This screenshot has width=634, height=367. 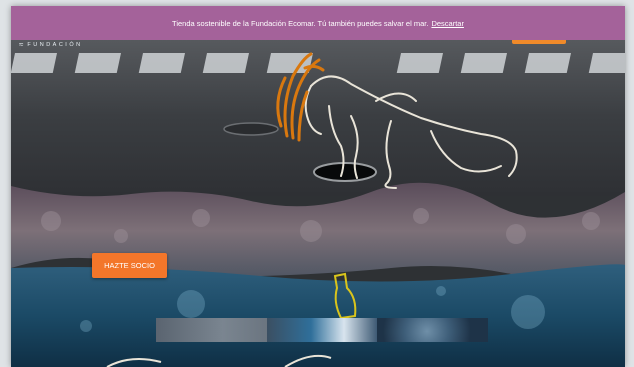 What do you see at coordinates (55, 44) in the screenshot?
I see `logo-text: FUNDACIÓN` at bounding box center [55, 44].